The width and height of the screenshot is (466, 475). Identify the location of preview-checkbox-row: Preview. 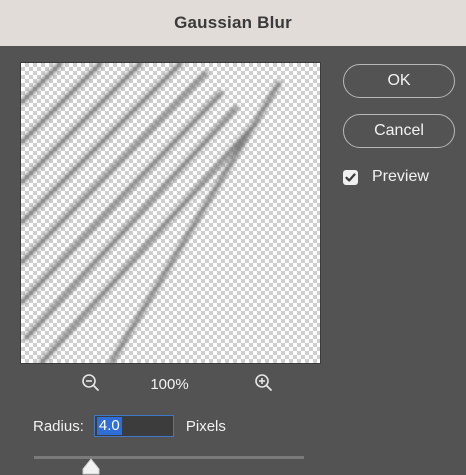
(386, 177).